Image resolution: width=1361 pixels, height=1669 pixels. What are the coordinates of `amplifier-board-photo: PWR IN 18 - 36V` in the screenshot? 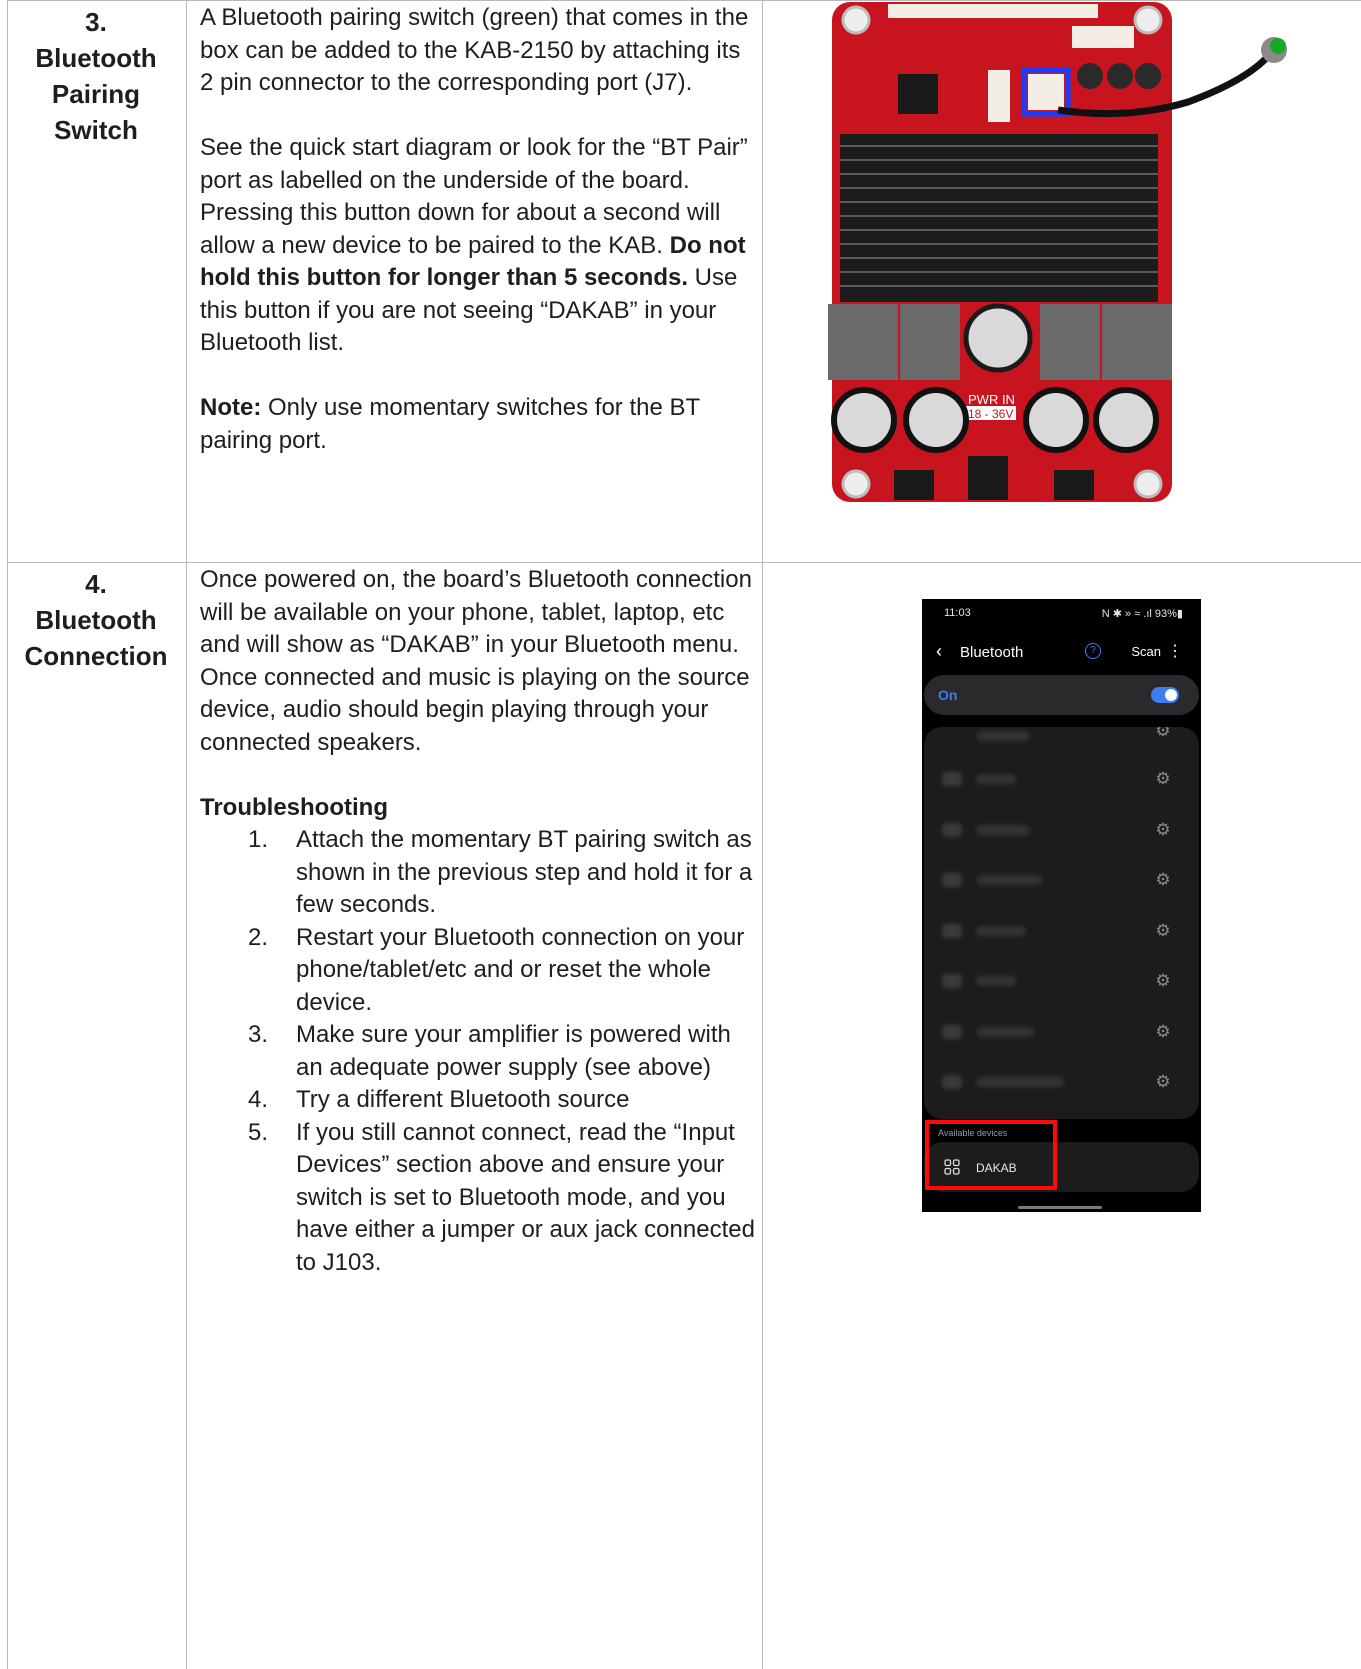 It's located at (1063, 253).